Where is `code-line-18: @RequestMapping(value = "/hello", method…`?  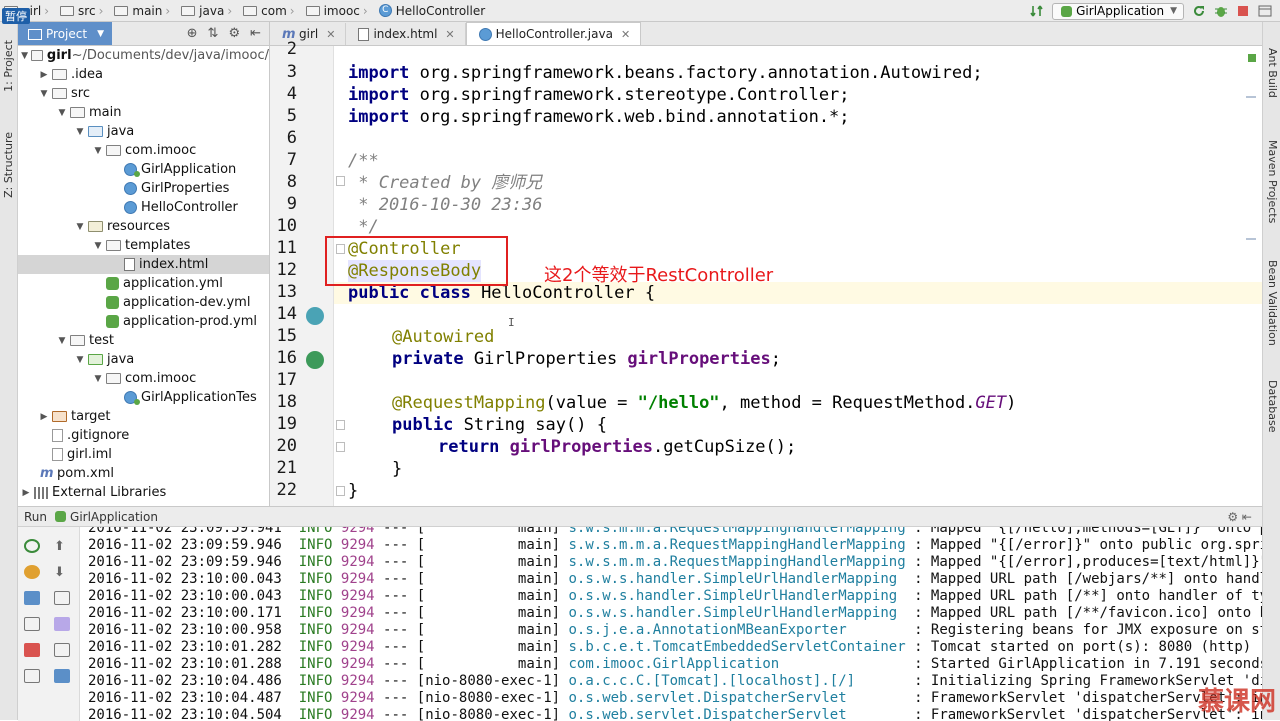
code-line-18: @RequestMapping(value = "/hello", method… is located at coordinates (704, 403).